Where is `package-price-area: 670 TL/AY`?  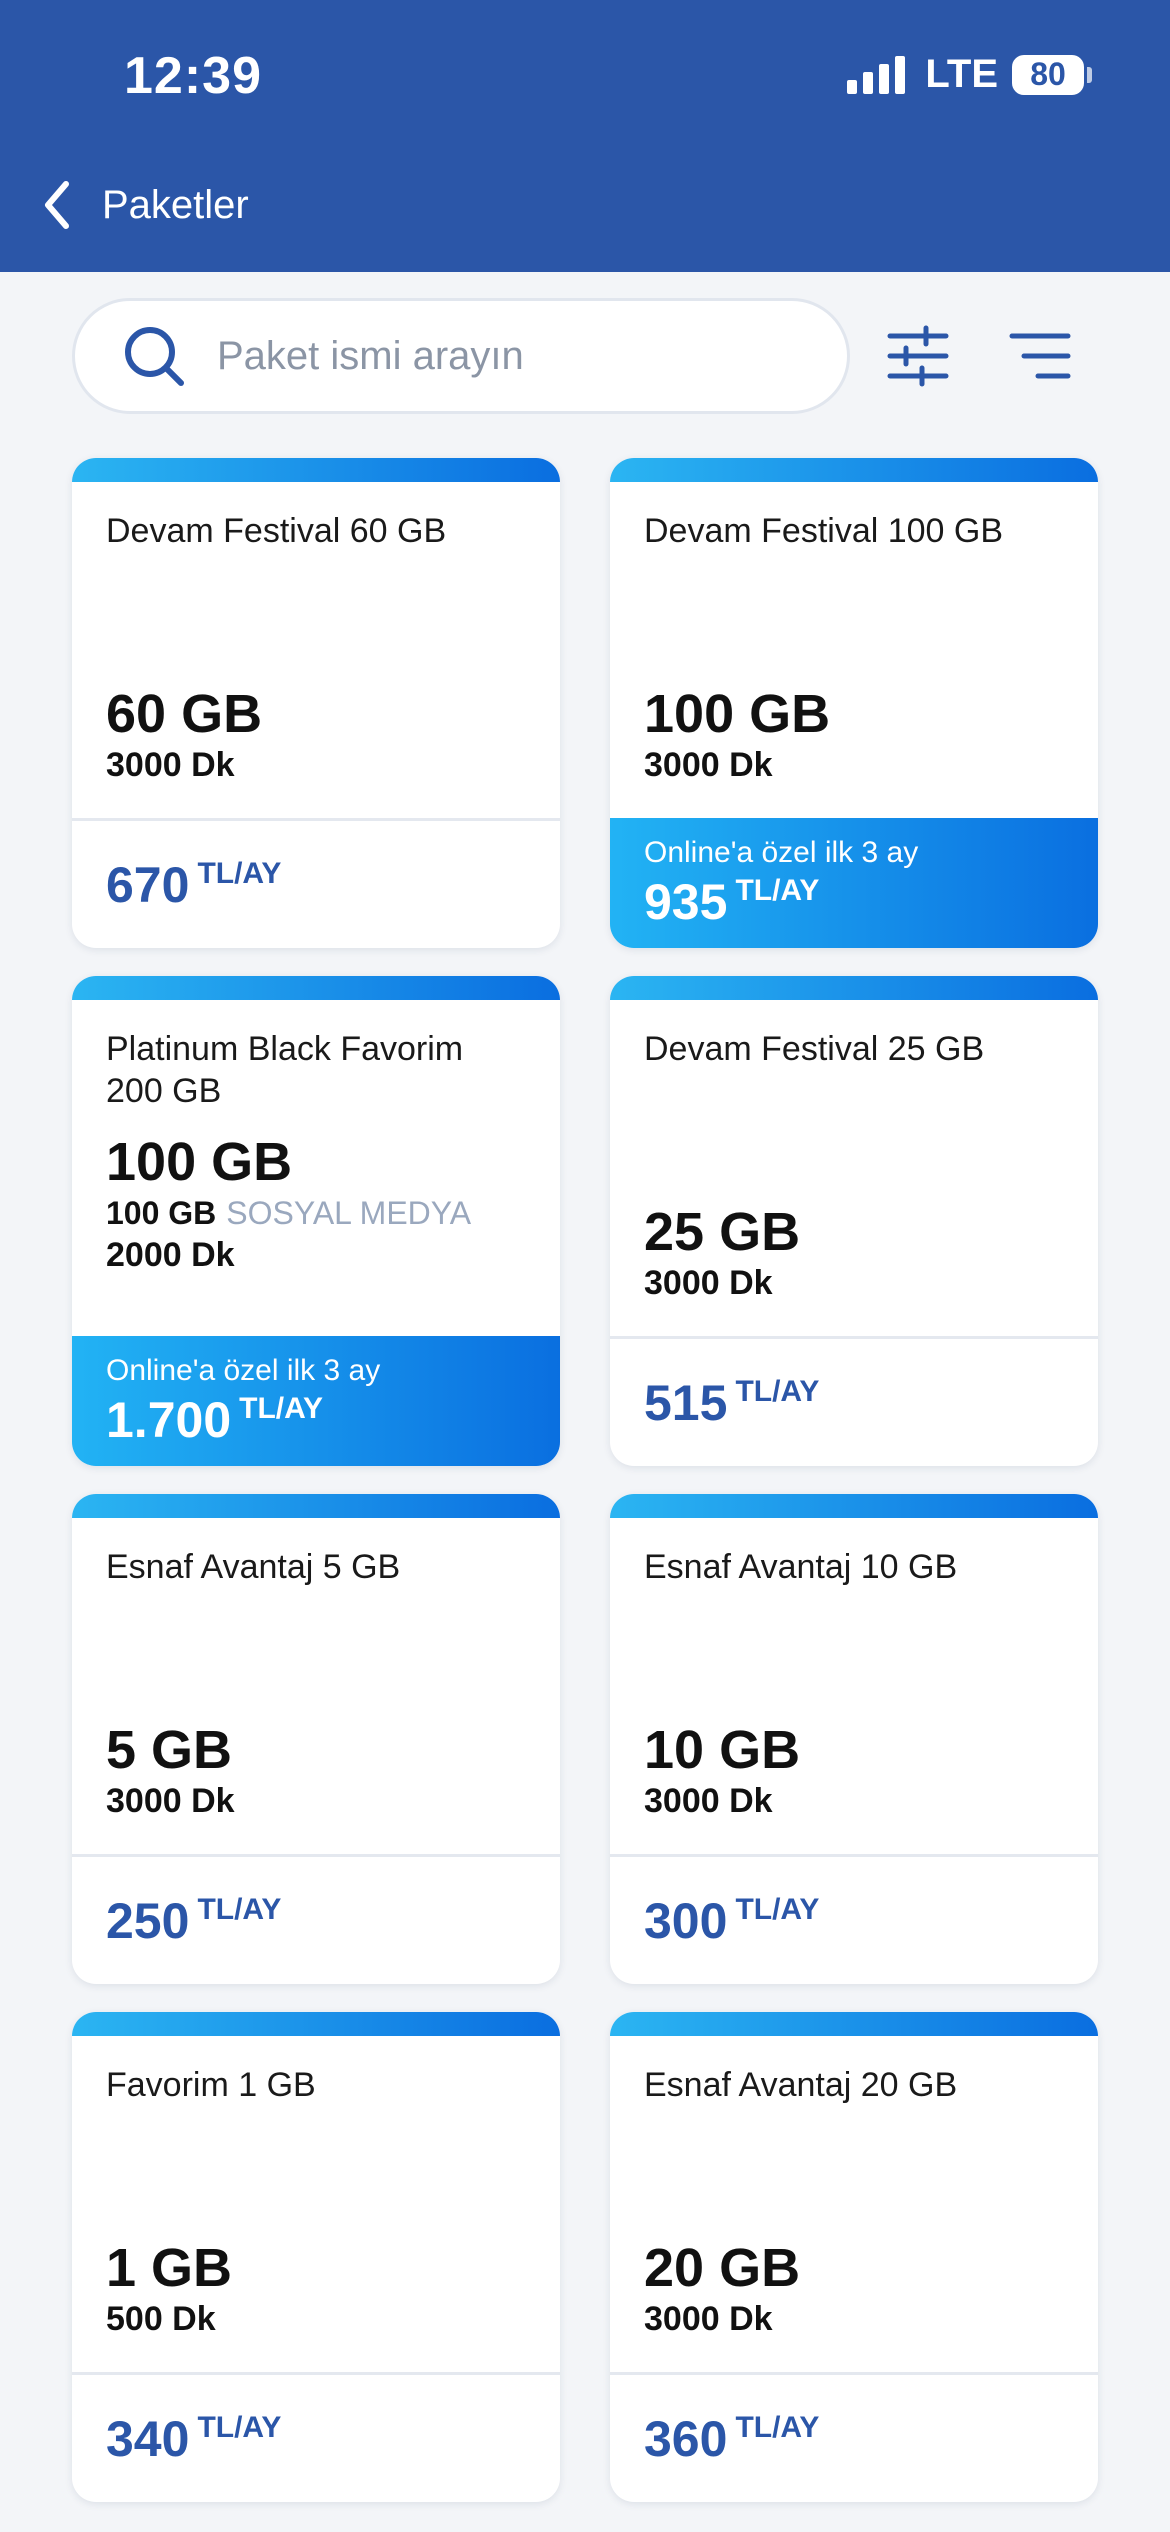
package-price-area: 670 TL/AY is located at coordinates (316, 883).